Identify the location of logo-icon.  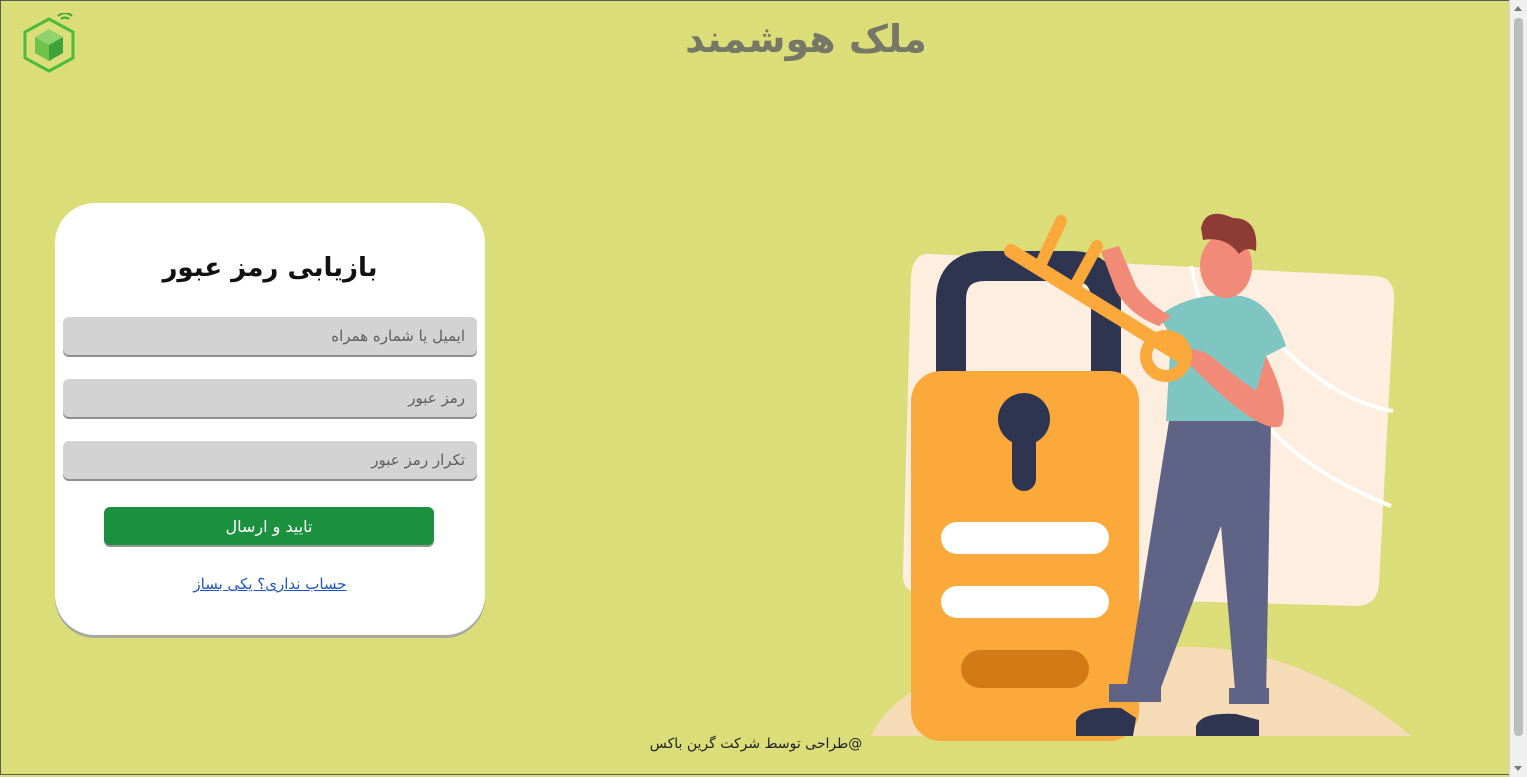
(49, 43).